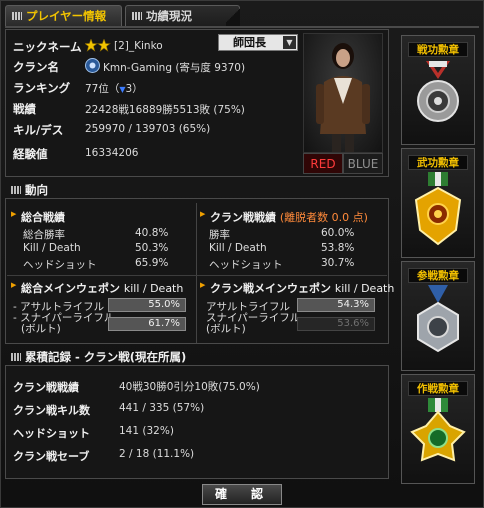  What do you see at coordinates (63, 324) in the screenshot?
I see `overall-sr-label: - スナイパーライフル (ボルト)` at bounding box center [63, 324].